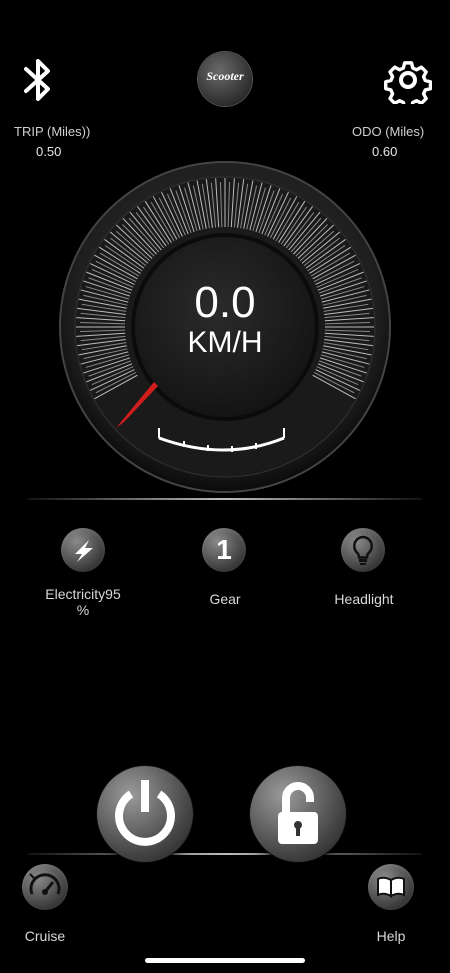 The height and width of the screenshot is (973, 450). I want to click on help-label: Help, so click(391, 936).